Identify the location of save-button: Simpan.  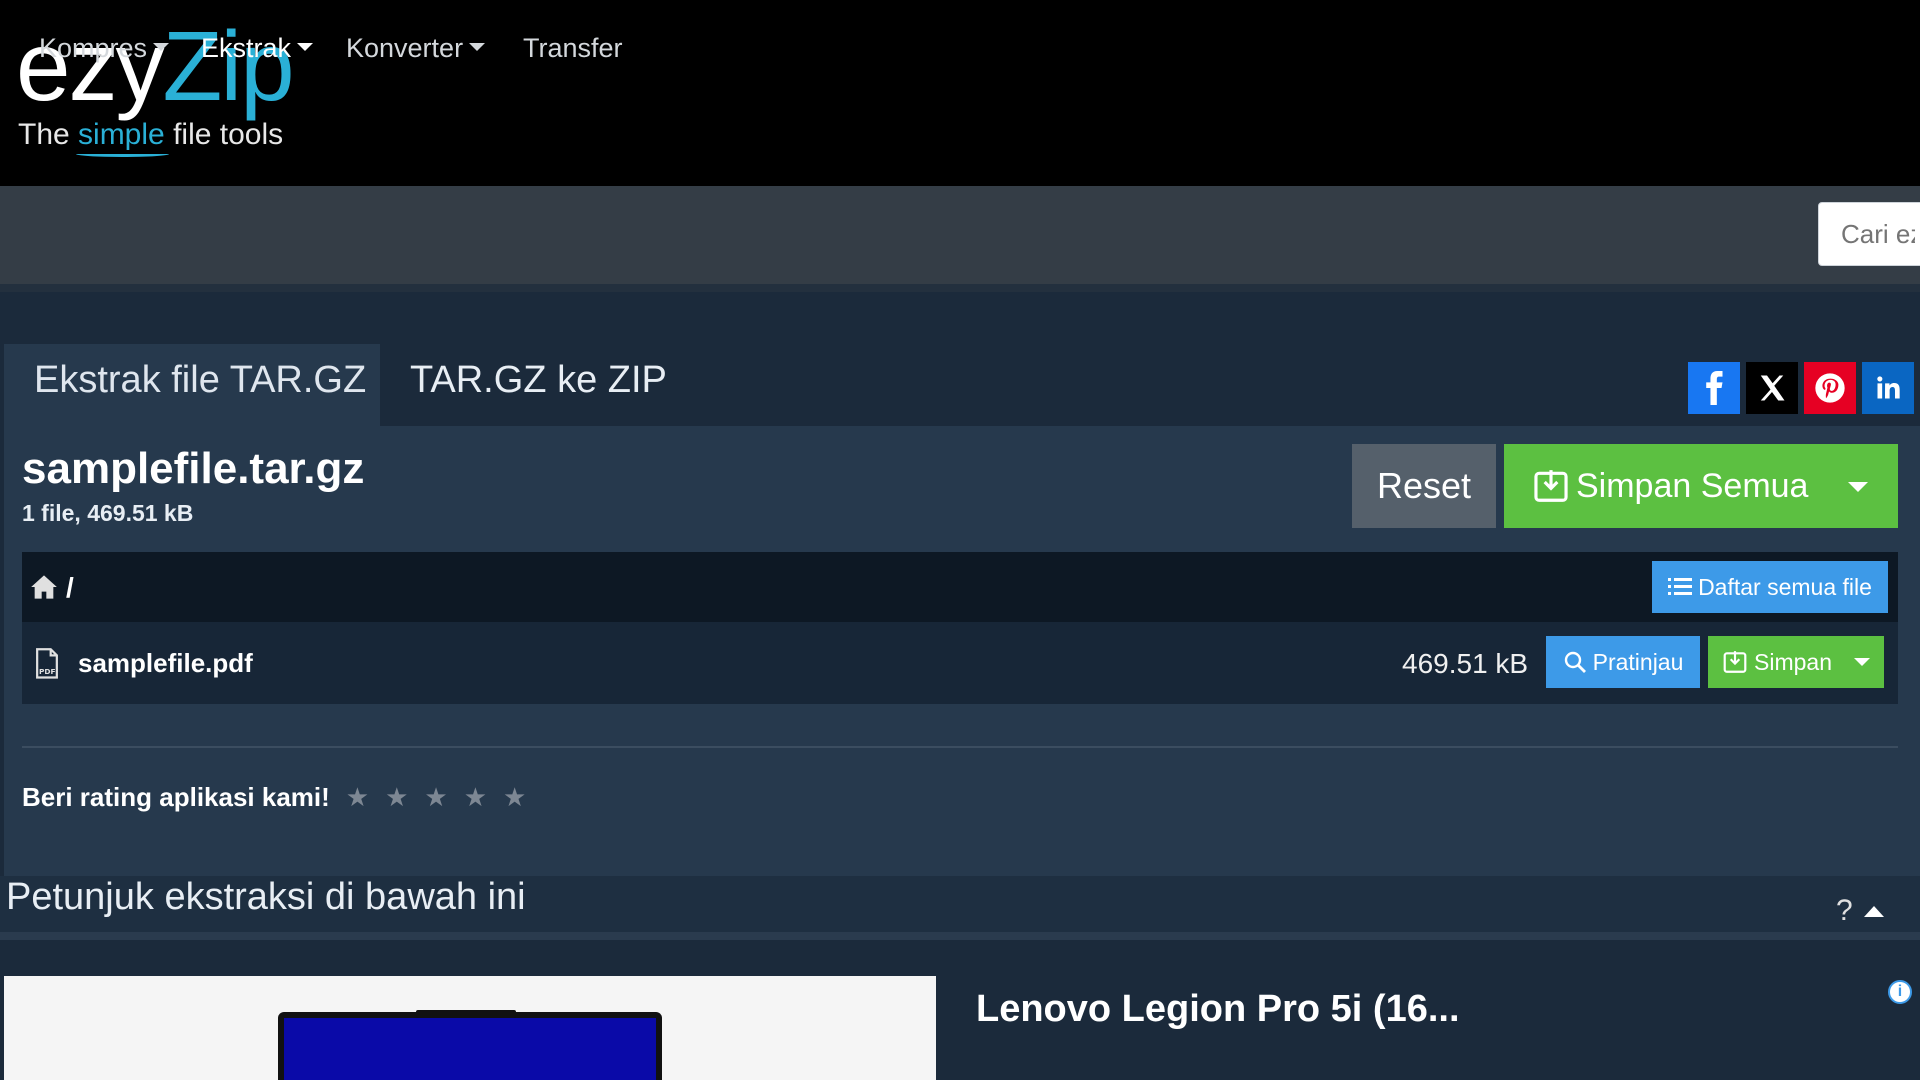
(1796, 662).